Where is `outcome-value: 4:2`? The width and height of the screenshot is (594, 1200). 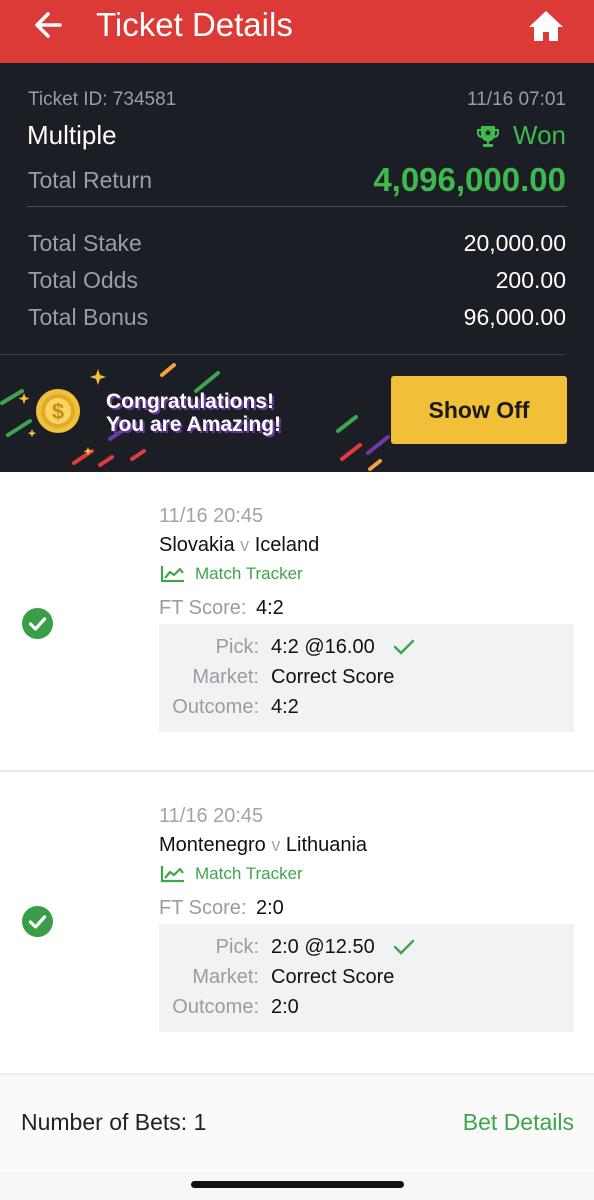 outcome-value: 4:2 is located at coordinates (285, 707).